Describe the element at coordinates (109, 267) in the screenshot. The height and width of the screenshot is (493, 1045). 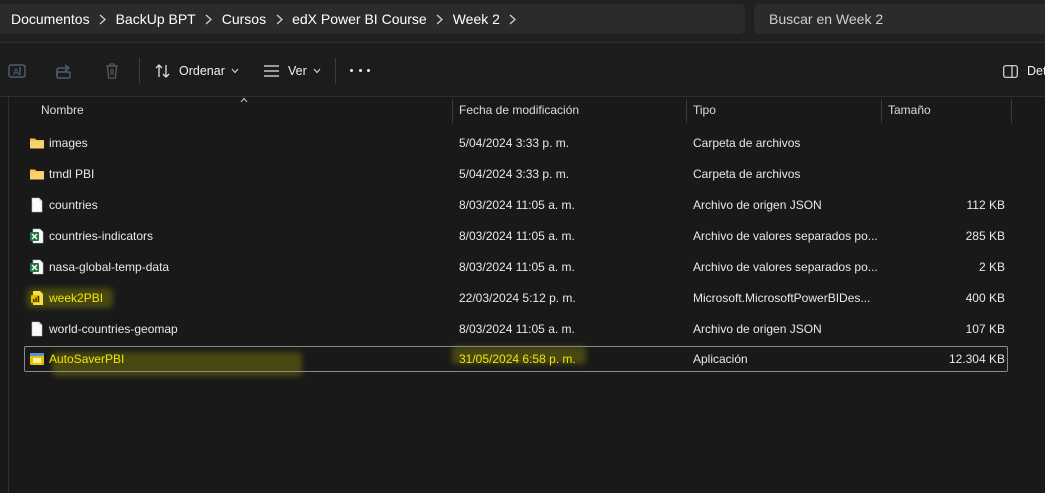
I see `file-name: nasa-global-temp-data` at that location.